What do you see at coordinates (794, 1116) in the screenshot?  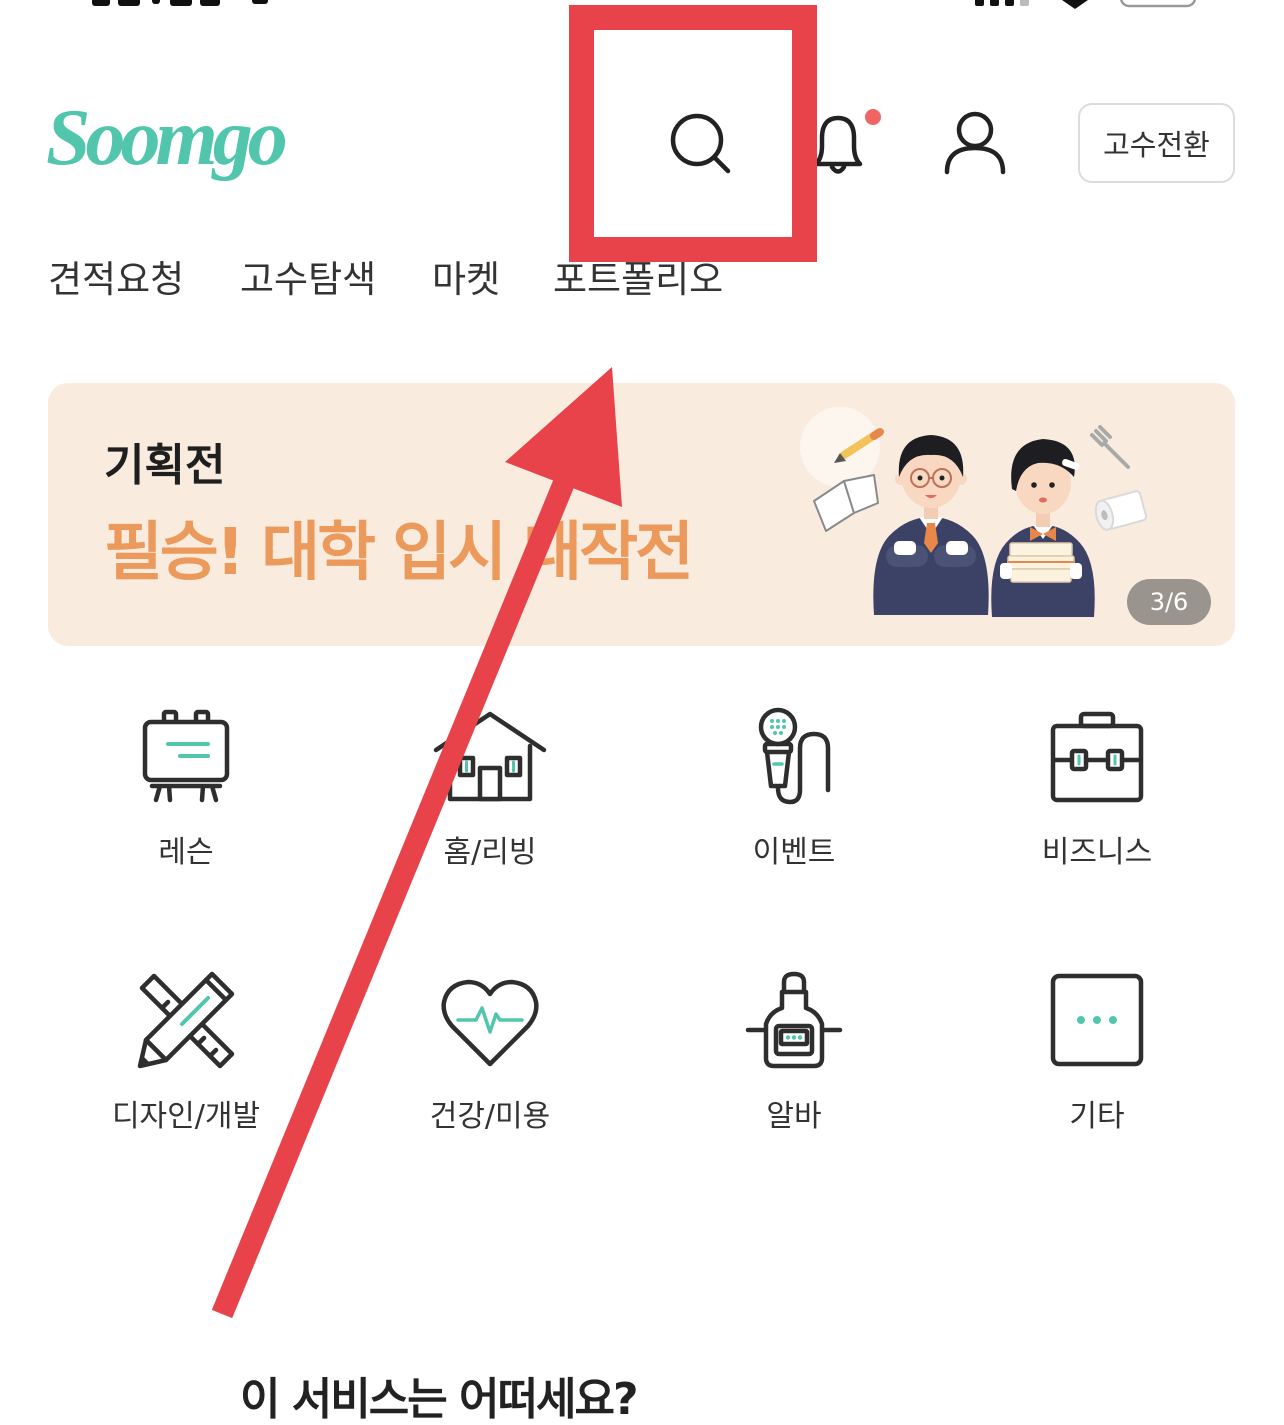 I see `category-label: 알바` at bounding box center [794, 1116].